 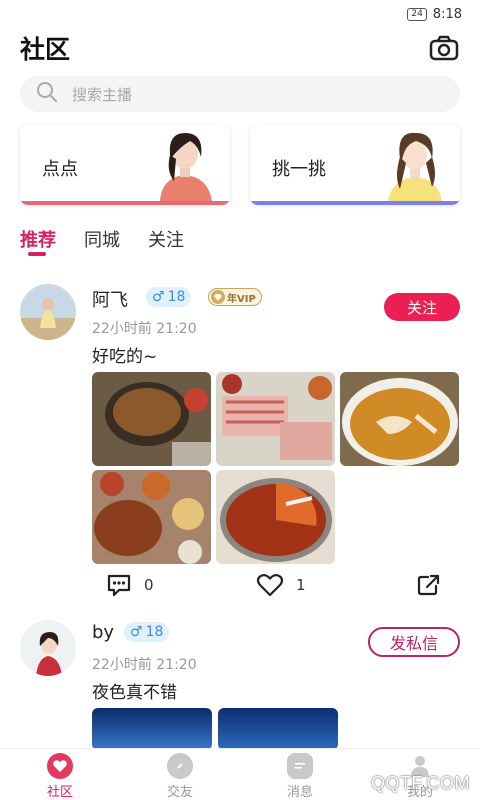 I want to click on tabbar-item-community: 社区, so click(x=60, y=774).